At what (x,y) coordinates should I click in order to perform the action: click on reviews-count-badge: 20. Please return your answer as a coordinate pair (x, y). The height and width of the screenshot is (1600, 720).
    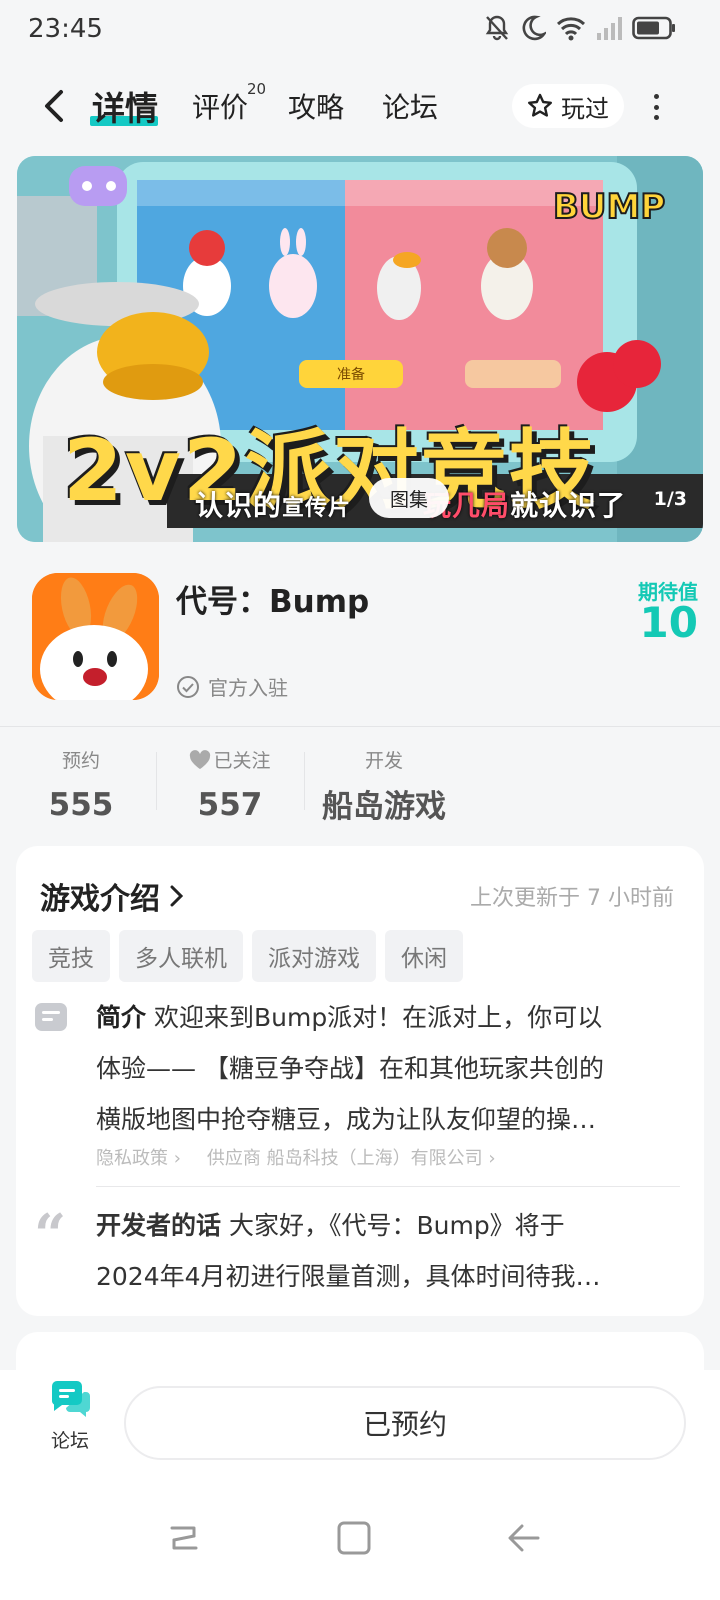
    Looking at the image, I should click on (257, 89).